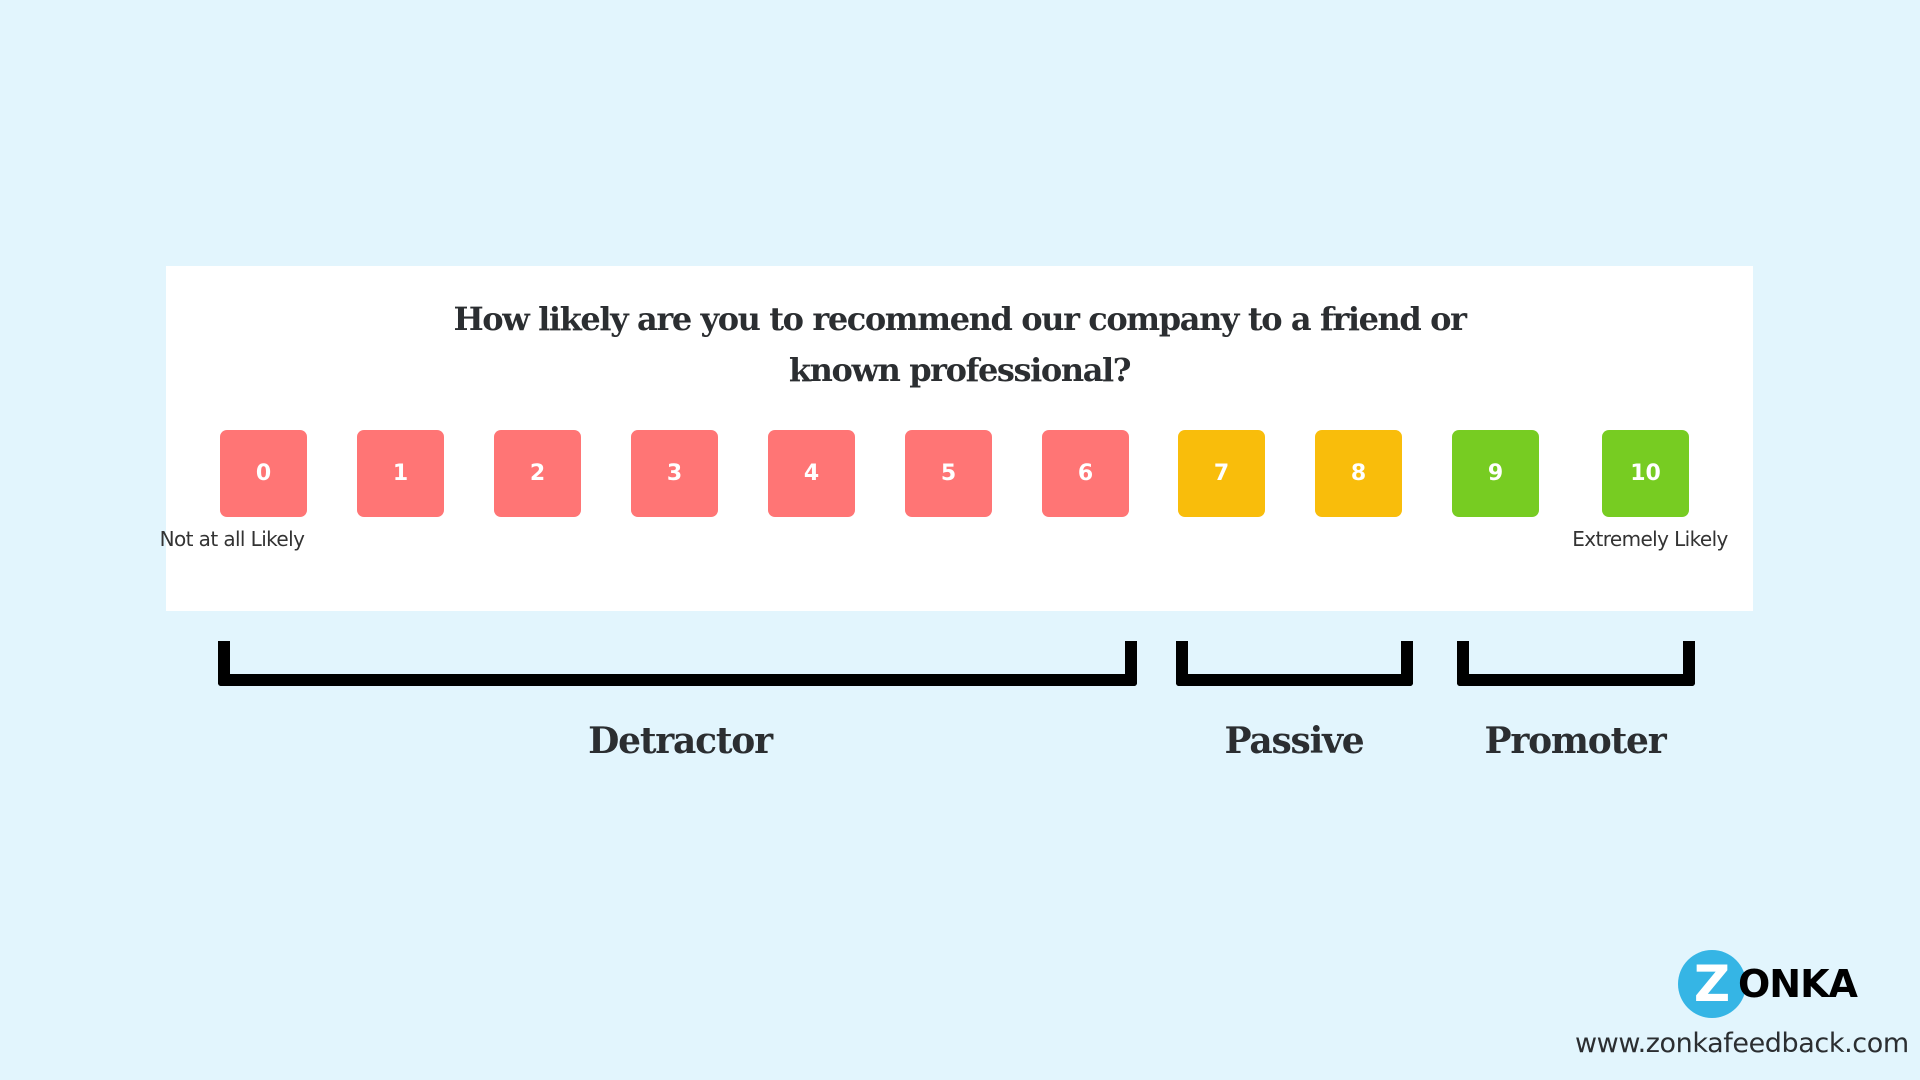  I want to click on score-button-5: 5, so click(948, 473).